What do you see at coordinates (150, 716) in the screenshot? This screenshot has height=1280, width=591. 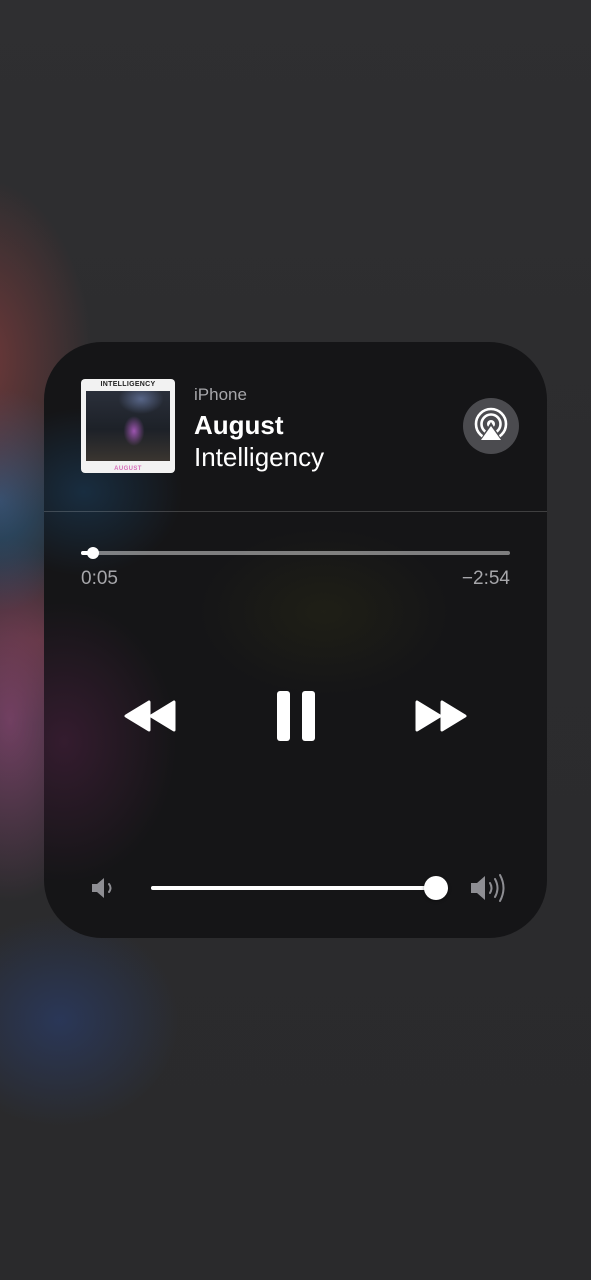 I see `rewind-icon` at bounding box center [150, 716].